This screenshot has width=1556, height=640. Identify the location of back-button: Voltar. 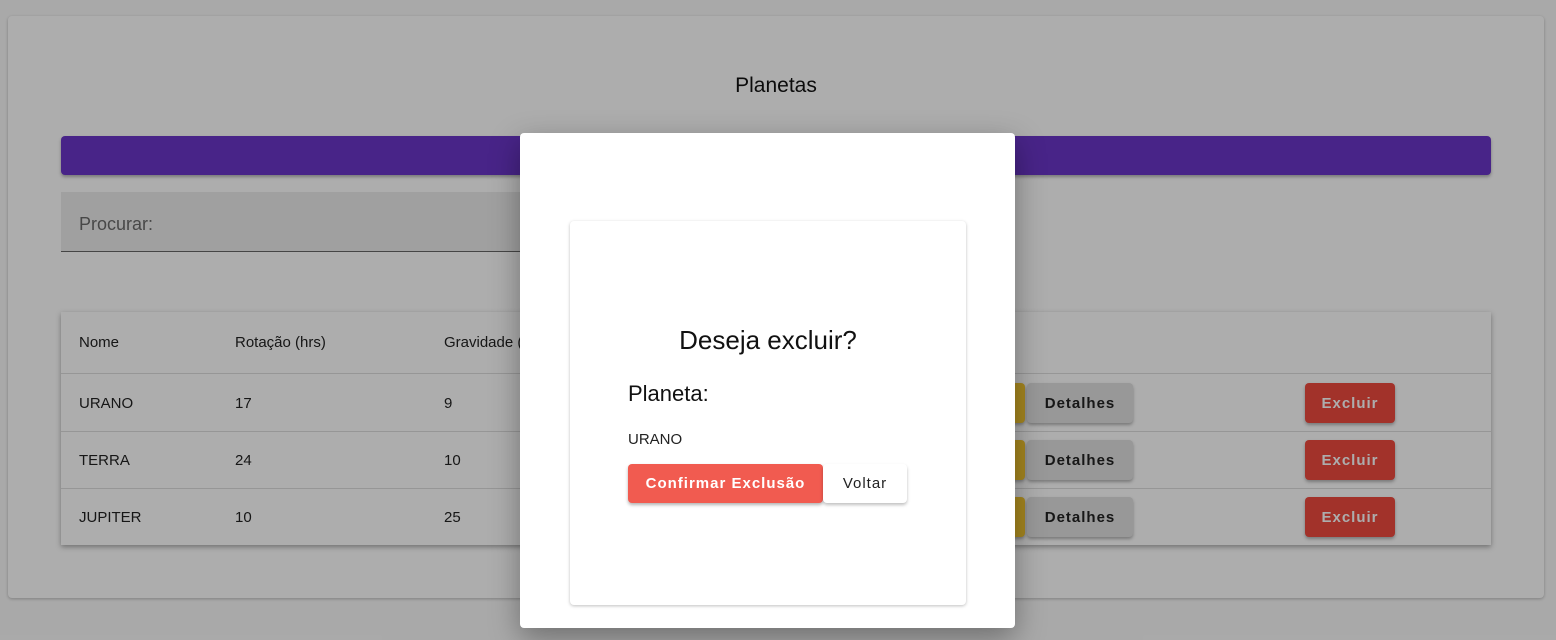
(865, 483).